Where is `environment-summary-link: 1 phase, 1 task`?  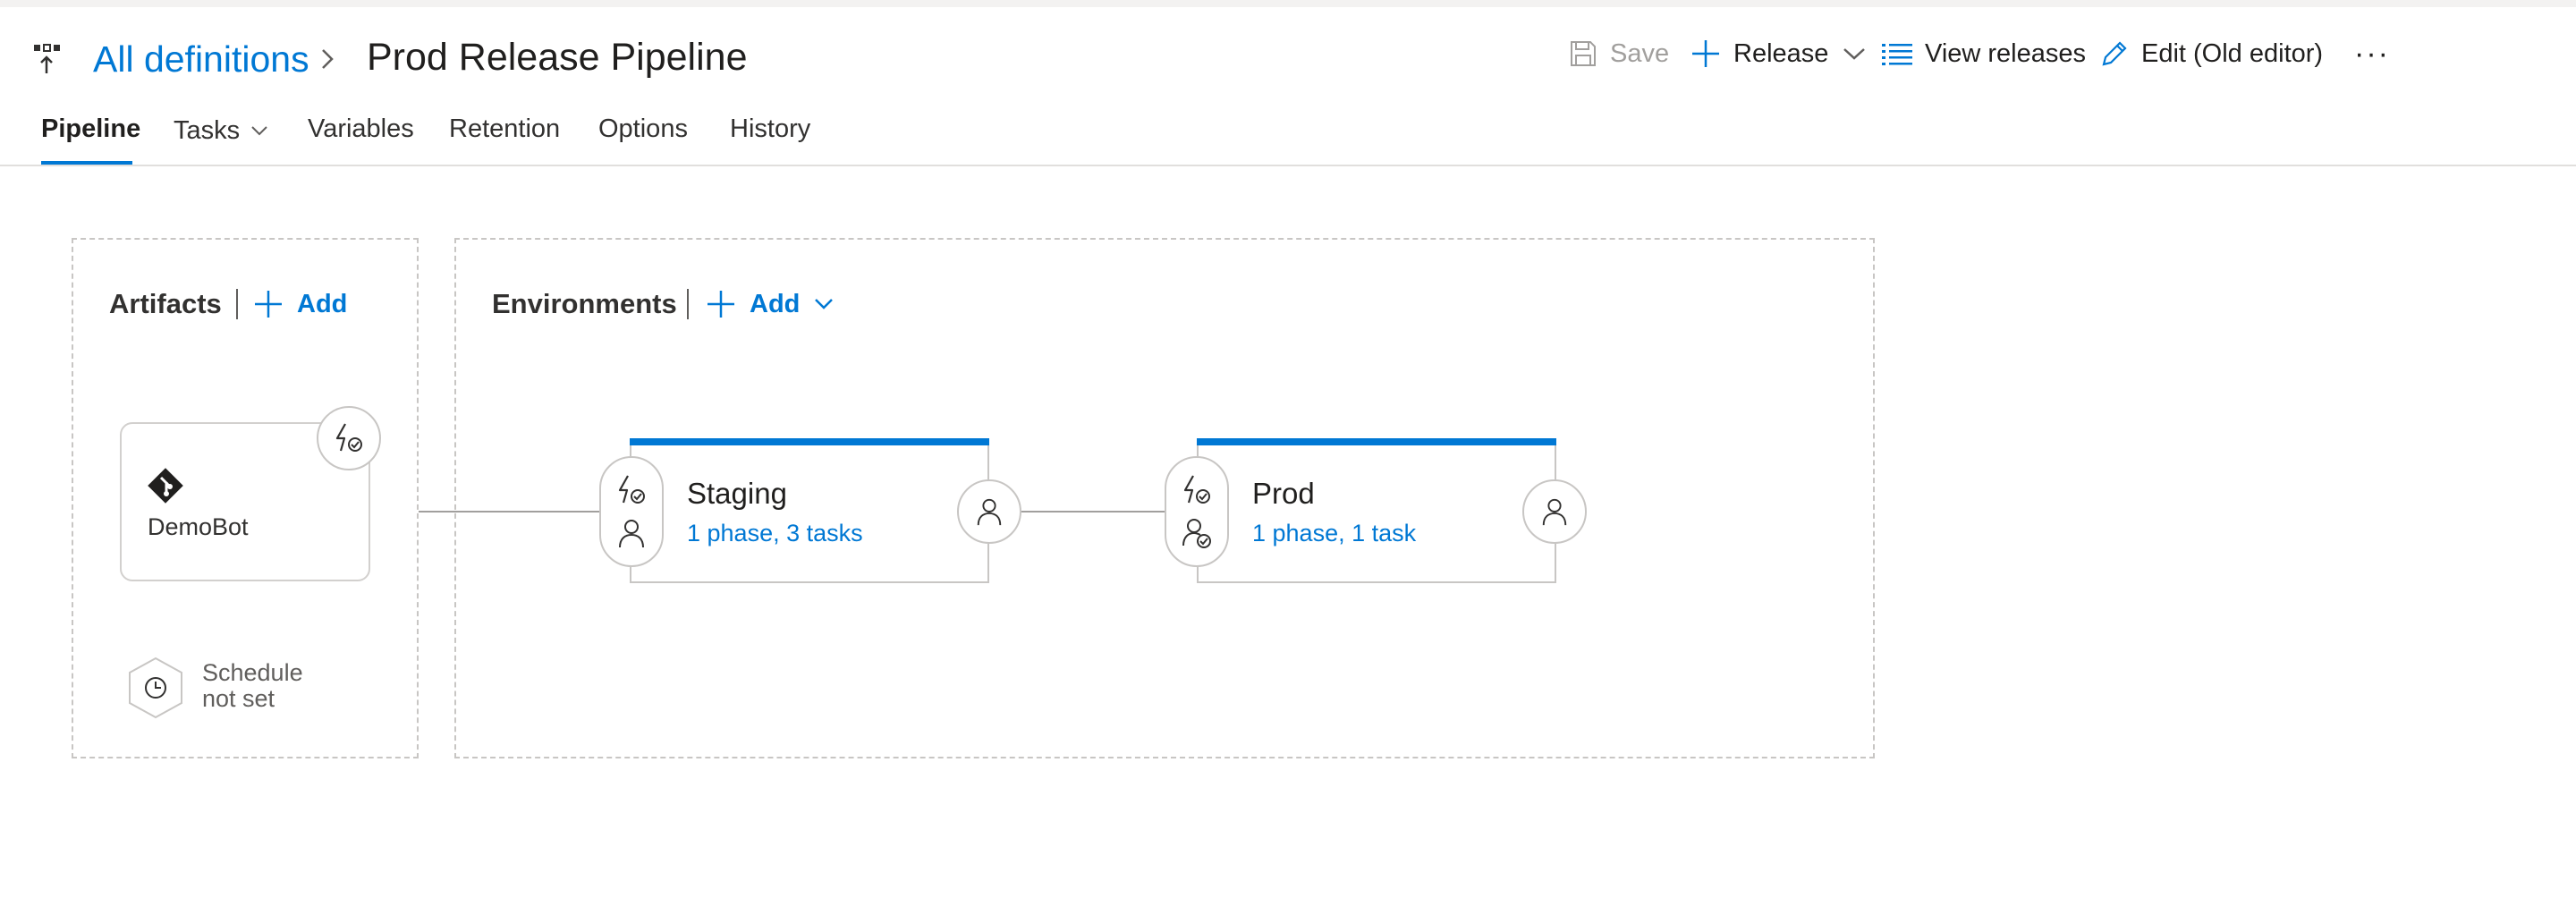
environment-summary-link: 1 phase, 1 task is located at coordinates (1334, 533).